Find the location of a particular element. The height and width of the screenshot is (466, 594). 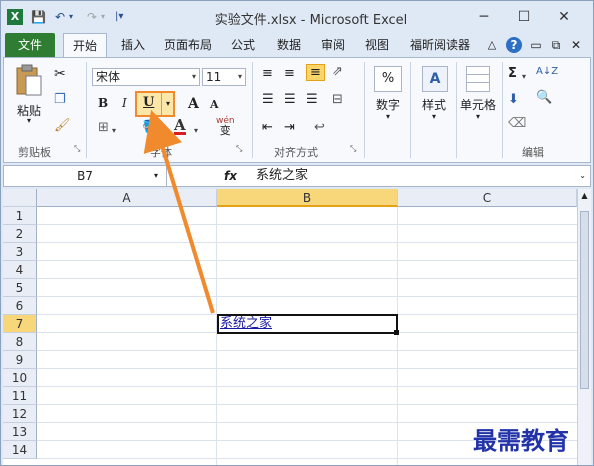

font-color-button: A is located at coordinates (180, 126).